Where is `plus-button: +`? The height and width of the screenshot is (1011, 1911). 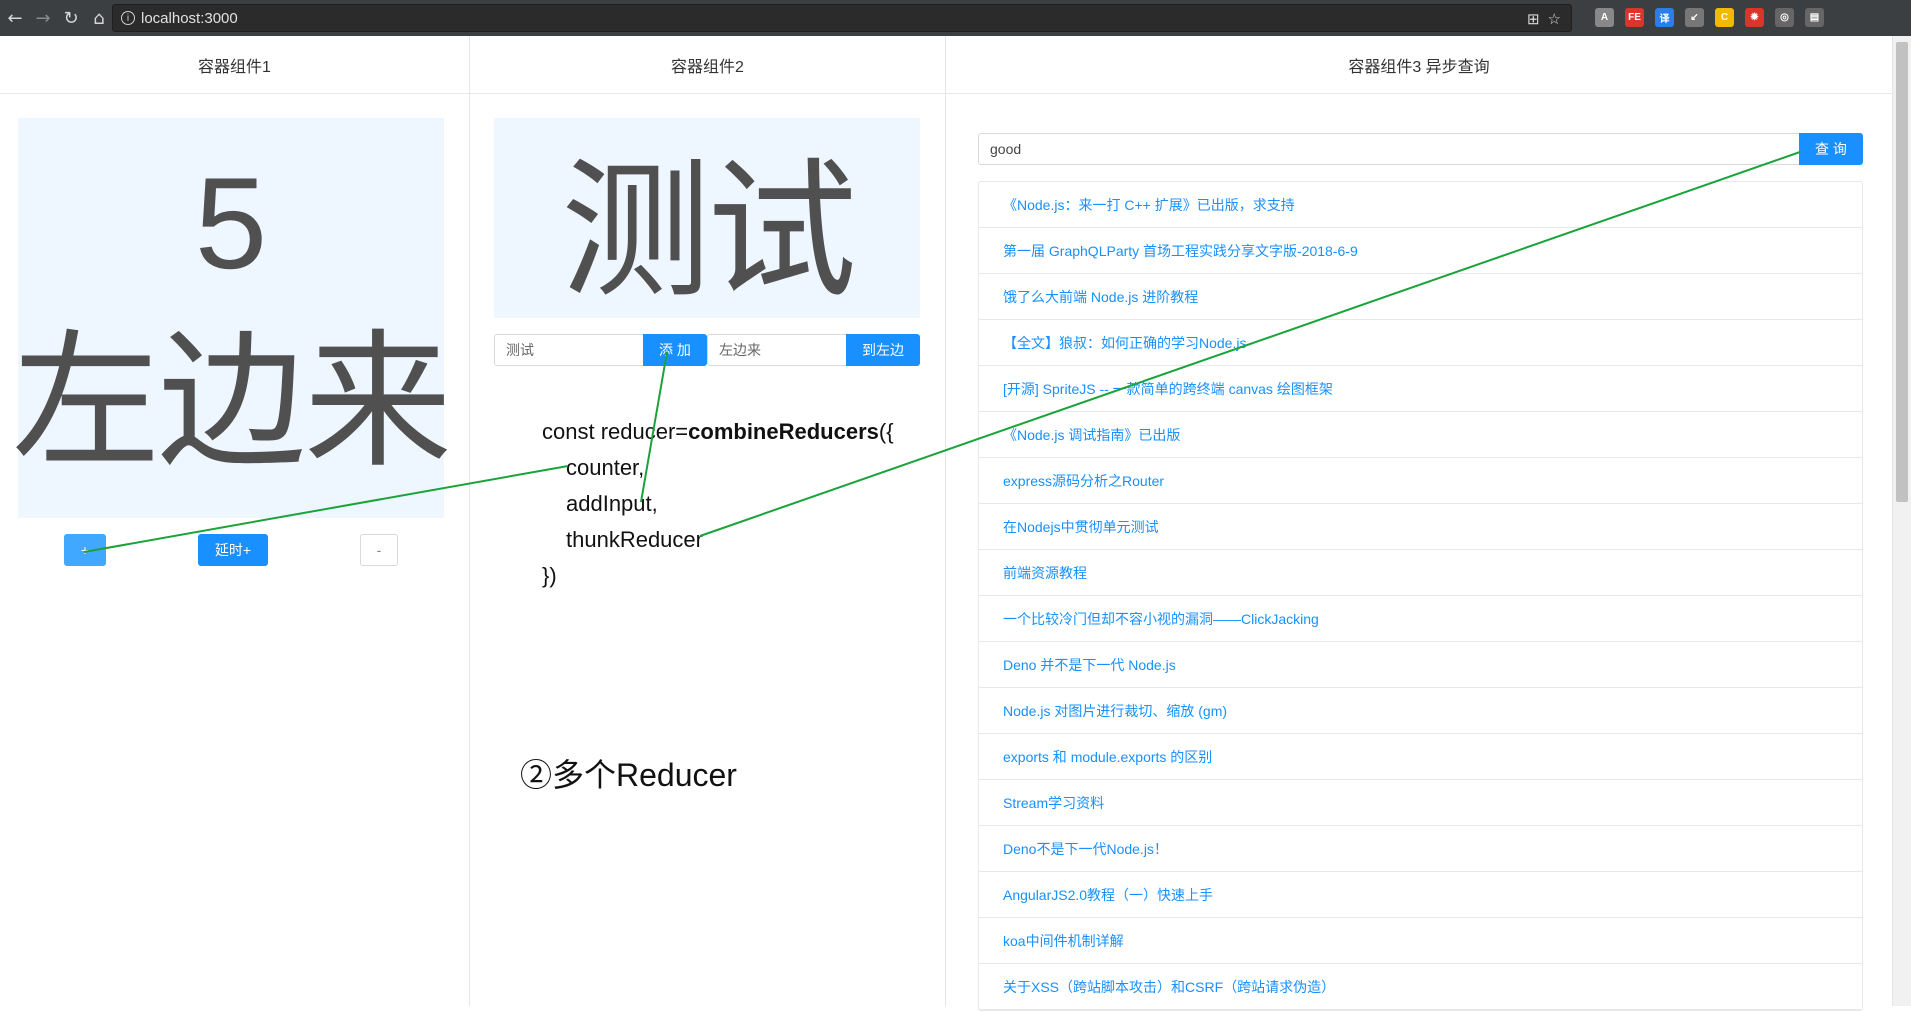 plus-button: + is located at coordinates (85, 550).